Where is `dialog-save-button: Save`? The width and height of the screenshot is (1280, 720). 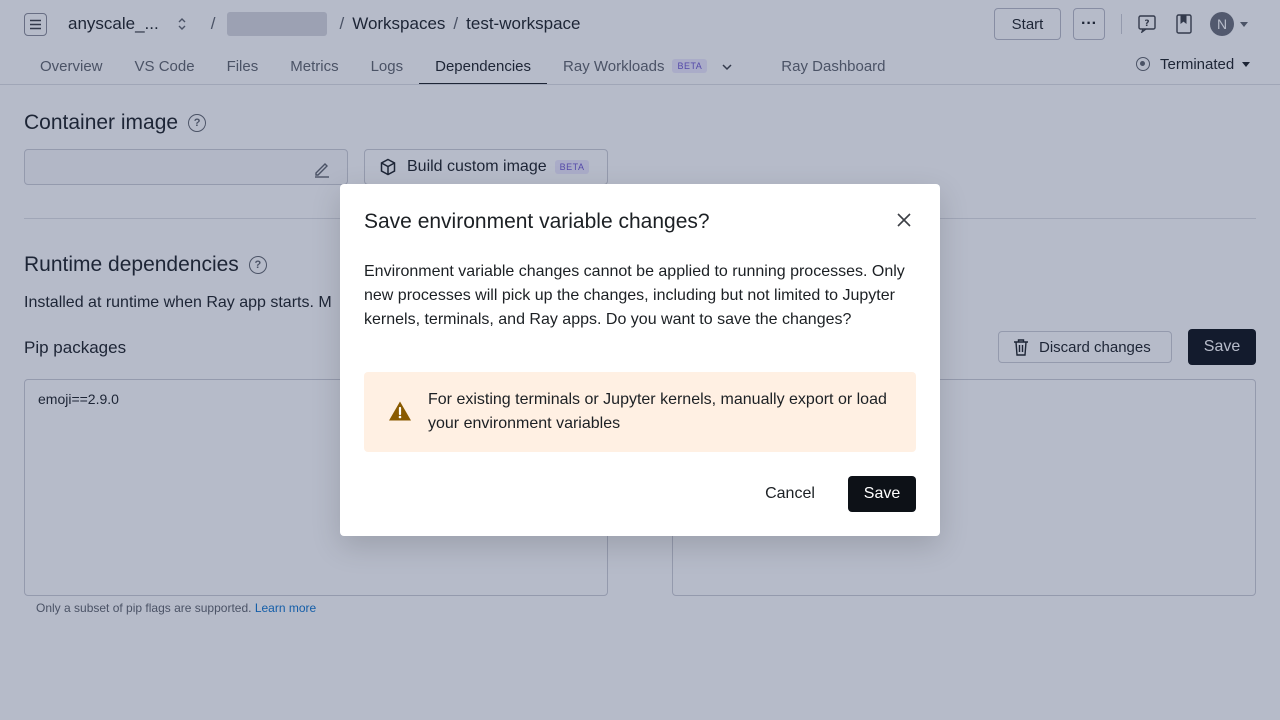 dialog-save-button: Save is located at coordinates (882, 494).